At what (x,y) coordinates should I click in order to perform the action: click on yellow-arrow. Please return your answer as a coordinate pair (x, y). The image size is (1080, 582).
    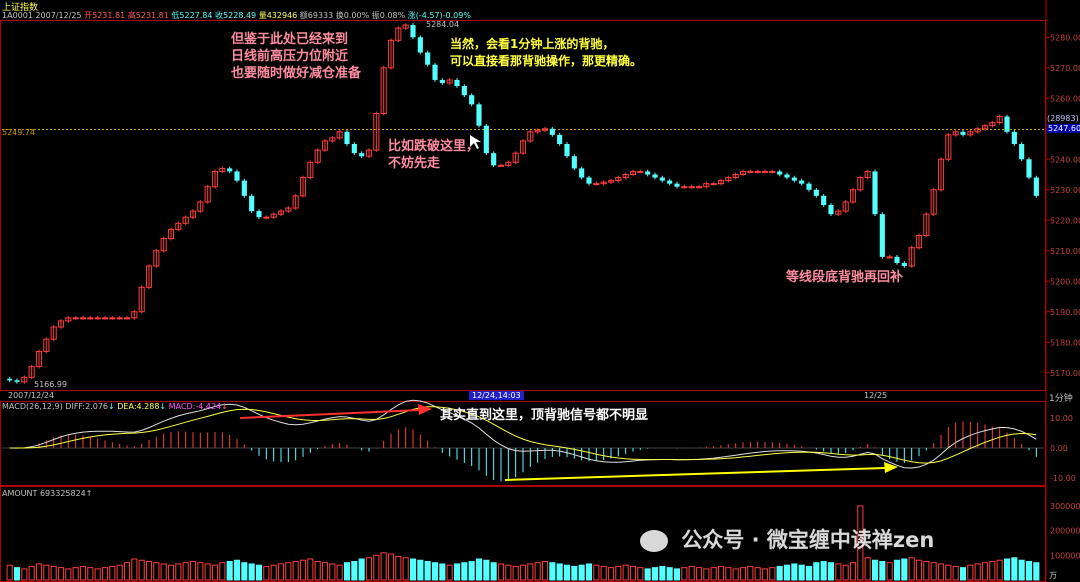
    Looking at the image, I should click on (695, 474).